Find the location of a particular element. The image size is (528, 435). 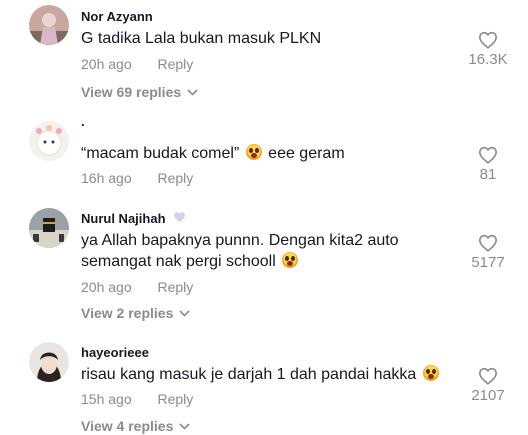

username: Nurul Najihah is located at coordinates (133, 218).